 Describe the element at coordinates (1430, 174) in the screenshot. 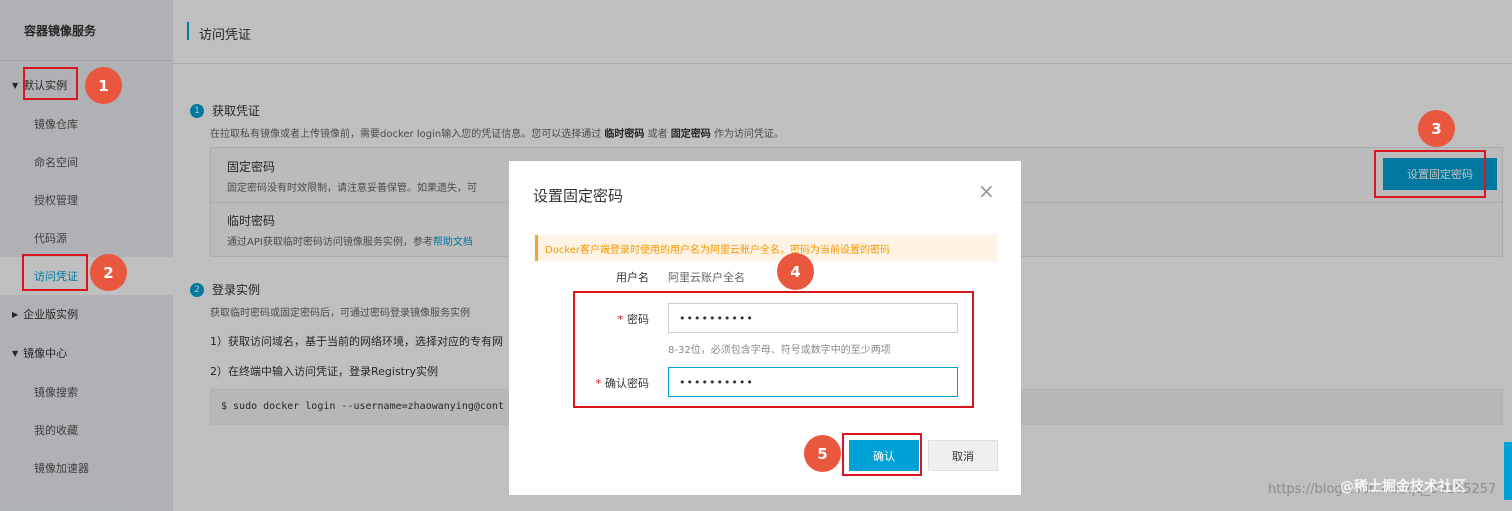

I see `highlight-set-password-button` at that location.